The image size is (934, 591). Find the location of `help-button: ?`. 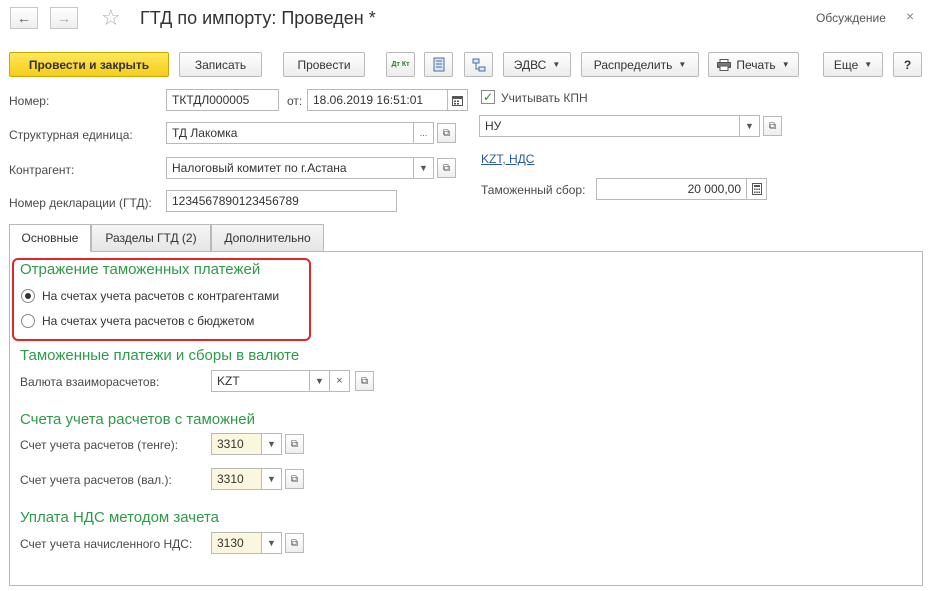

help-button: ? is located at coordinates (907, 64).